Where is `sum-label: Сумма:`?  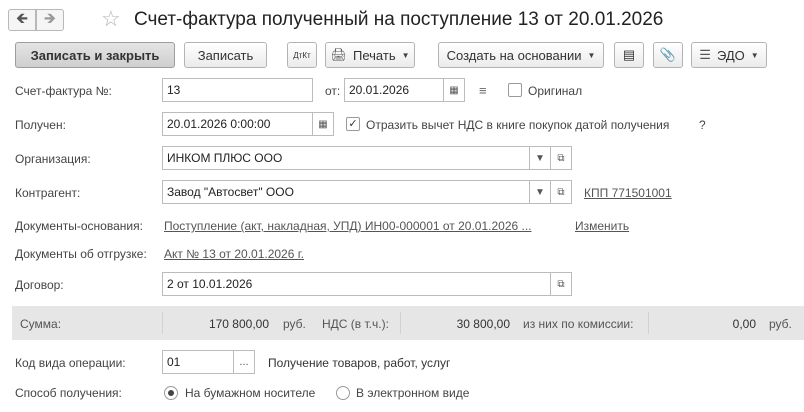 sum-label: Сумма: is located at coordinates (41, 324).